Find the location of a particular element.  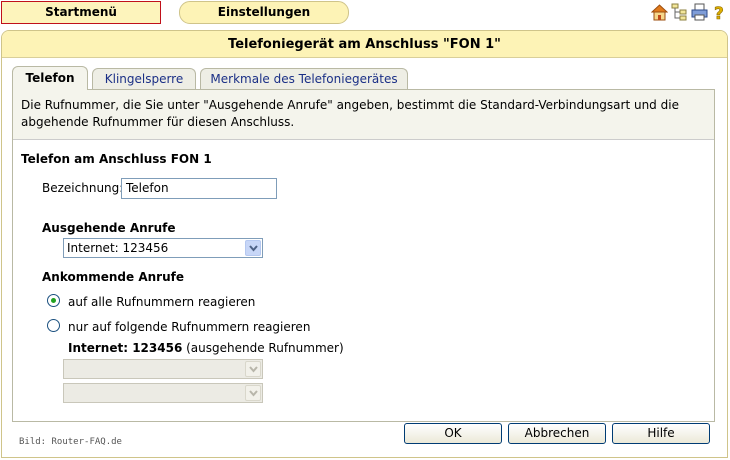

section-title: Telefon am Anschluss FON 1 is located at coordinates (116, 159).